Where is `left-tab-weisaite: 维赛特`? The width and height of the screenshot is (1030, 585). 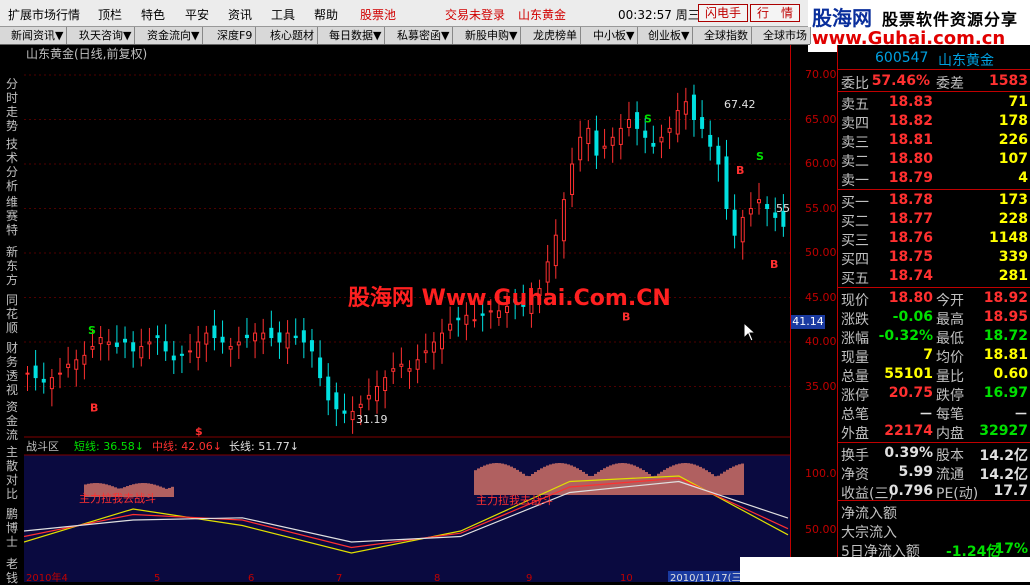 left-tab-weisaite: 维赛特 is located at coordinates (12, 216).